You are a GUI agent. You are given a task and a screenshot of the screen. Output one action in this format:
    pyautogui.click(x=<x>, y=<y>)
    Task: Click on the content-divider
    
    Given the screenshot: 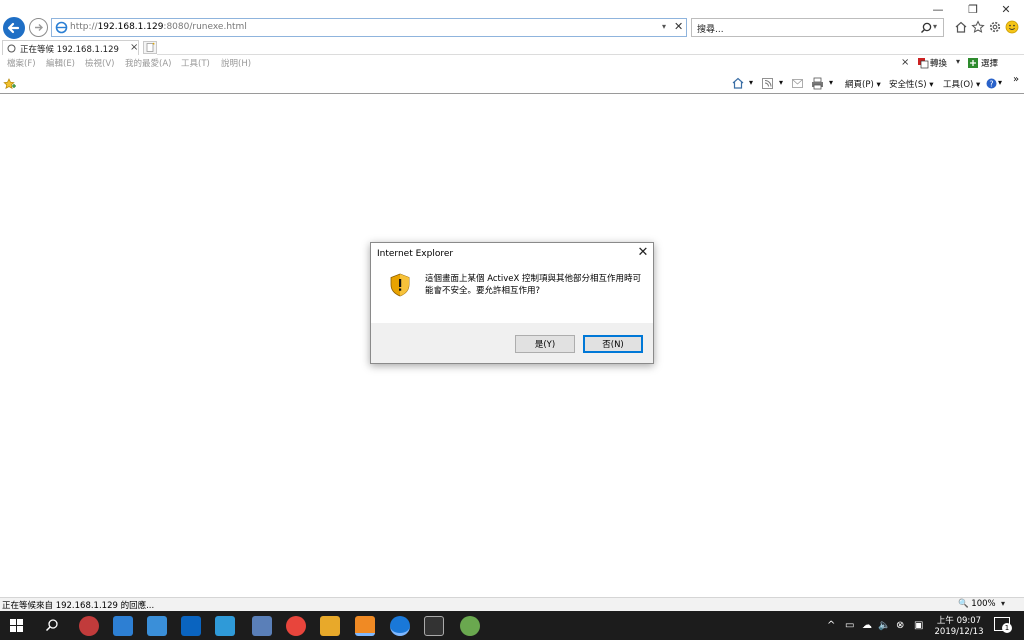 What is the action you would take?
    pyautogui.click(x=512, y=93)
    